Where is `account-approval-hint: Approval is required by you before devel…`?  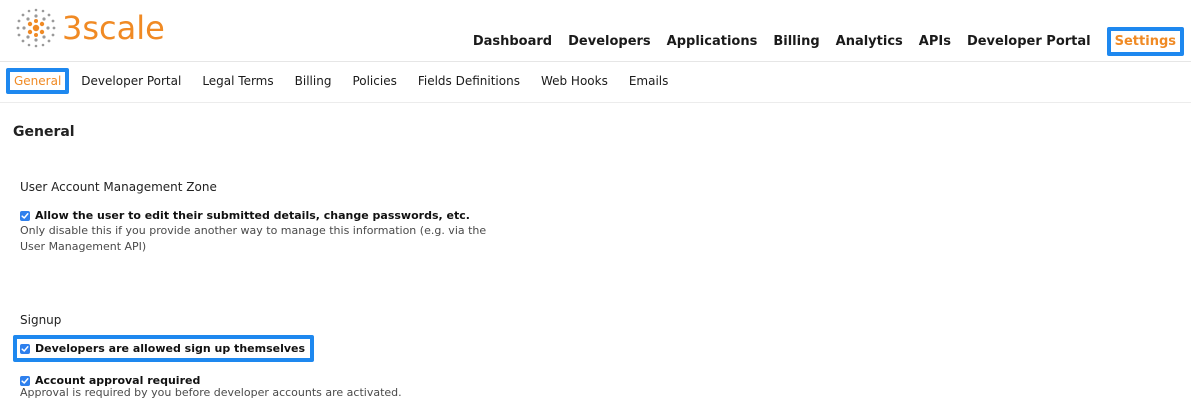 account-approval-hint: Approval is required by you before devel… is located at coordinates (211, 392).